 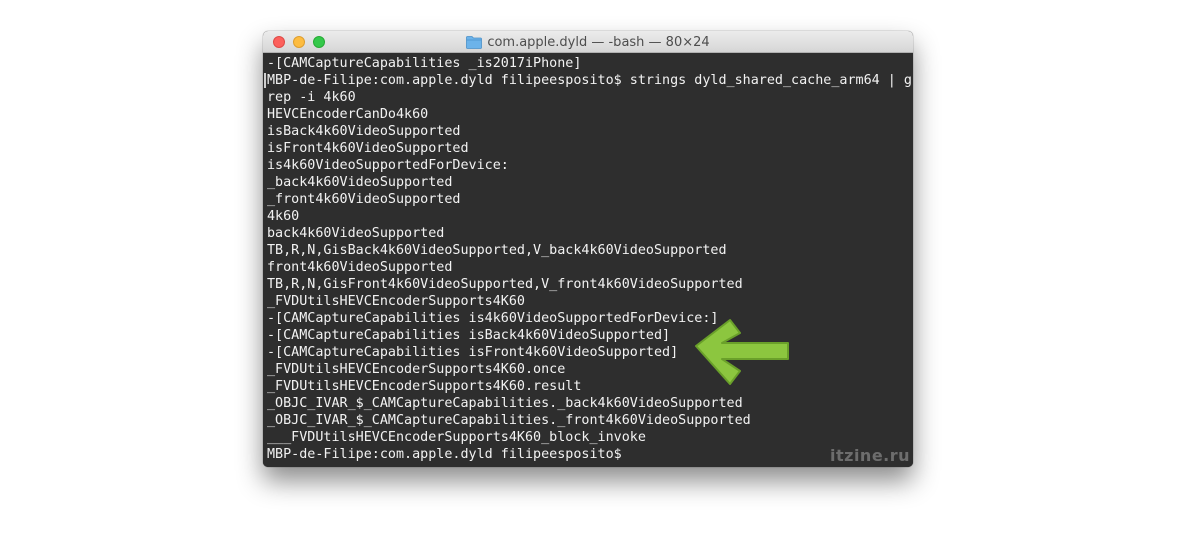 What do you see at coordinates (265, 80) in the screenshot?
I see `line-marker` at bounding box center [265, 80].